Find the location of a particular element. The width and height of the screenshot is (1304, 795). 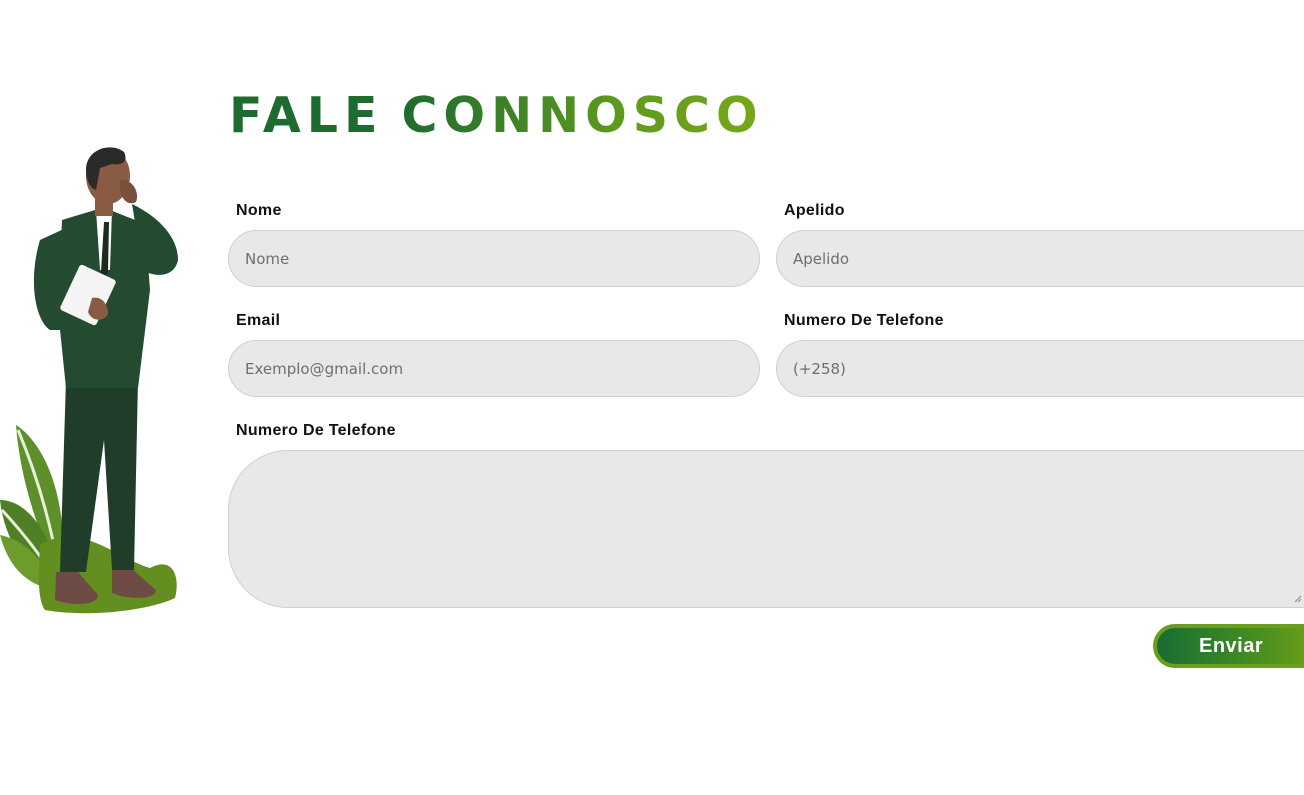

first-name-input is located at coordinates (494, 258).